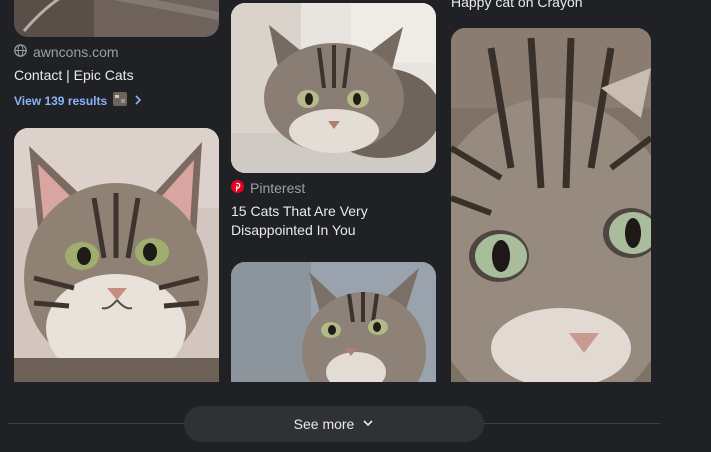 This screenshot has width=711, height=452. What do you see at coordinates (324, 424) in the screenshot?
I see `see-more-label: See more` at bounding box center [324, 424].